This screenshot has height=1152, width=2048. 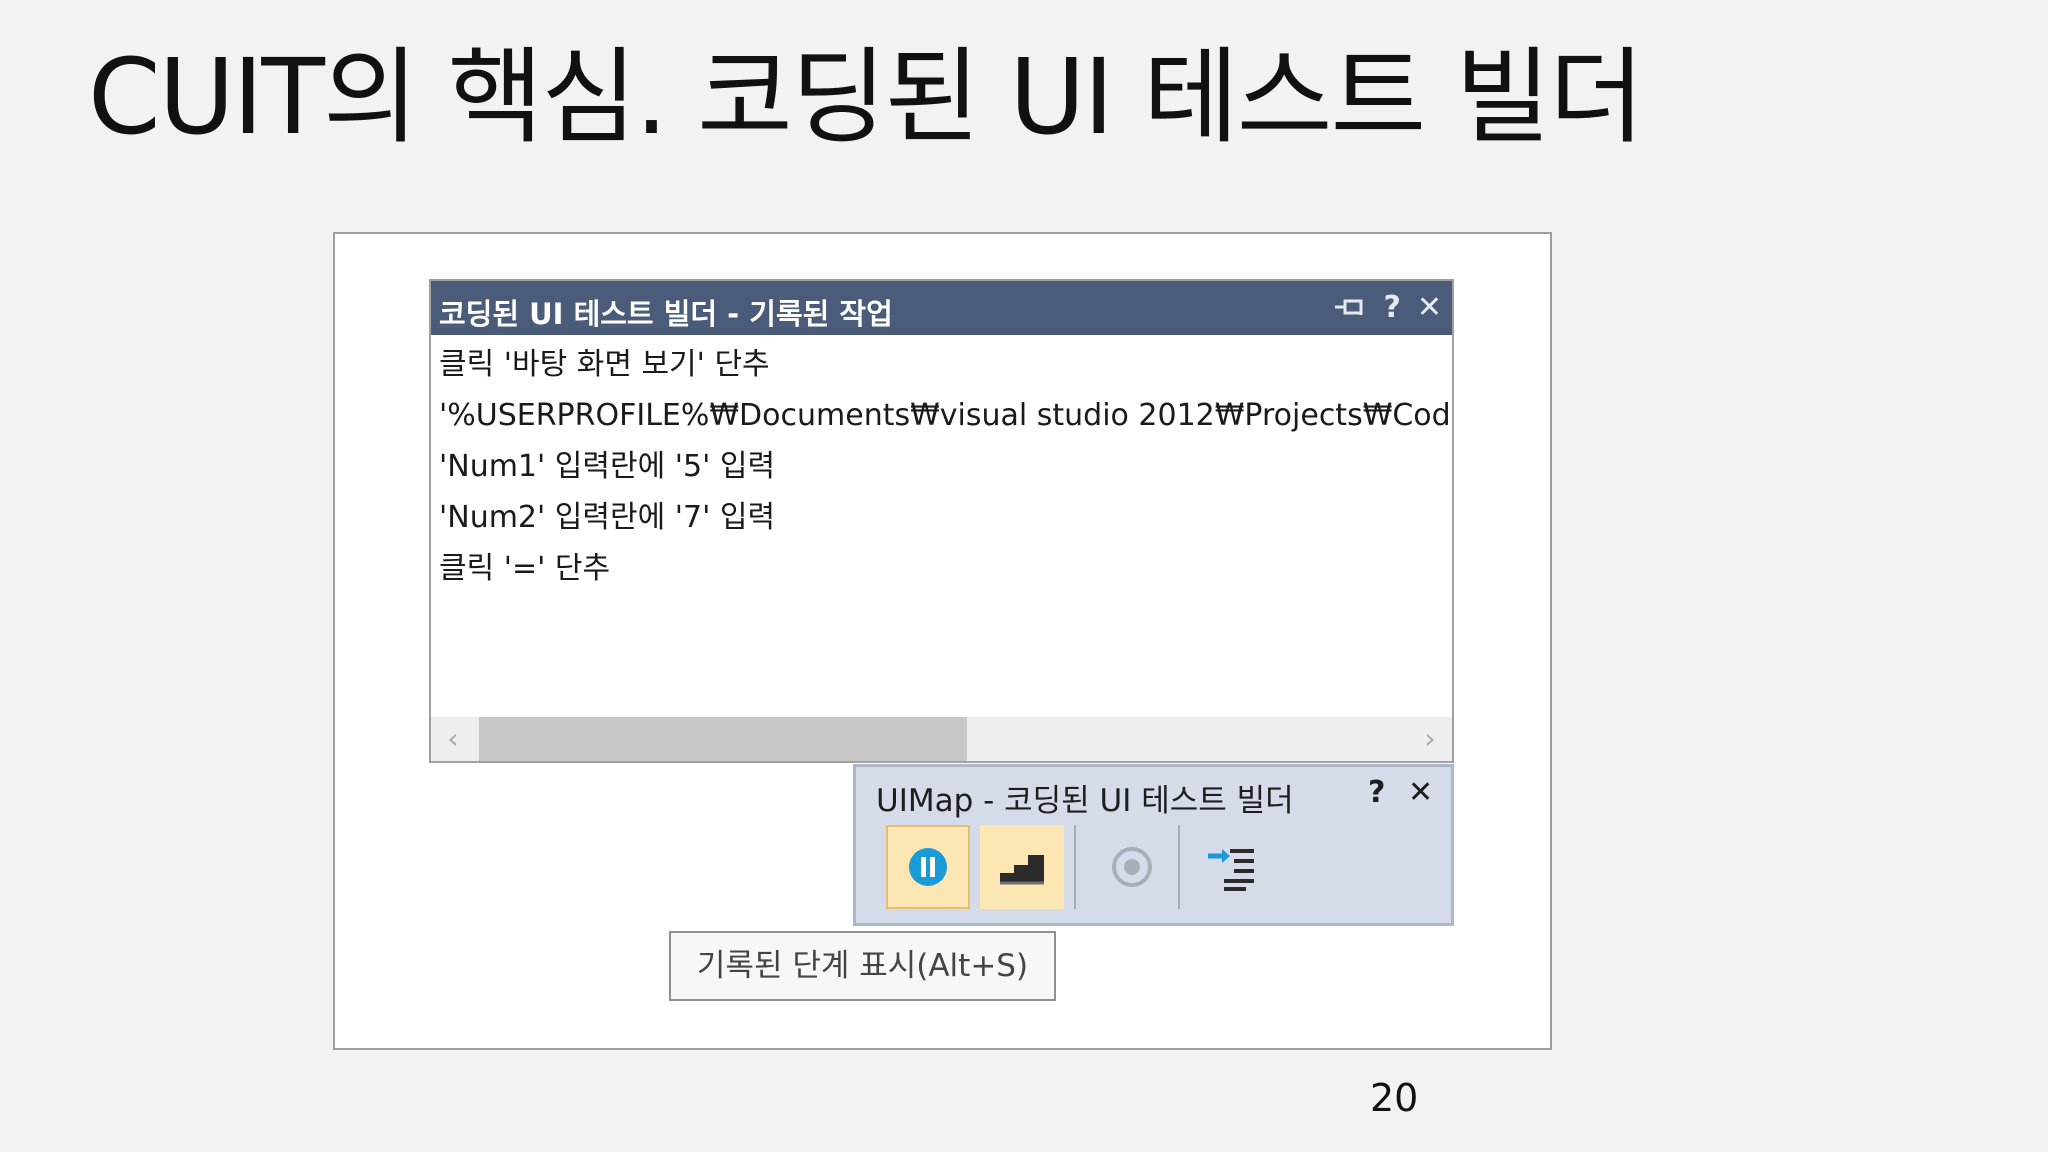 I want to click on scroll-right-icon: ›, so click(x=1430, y=739).